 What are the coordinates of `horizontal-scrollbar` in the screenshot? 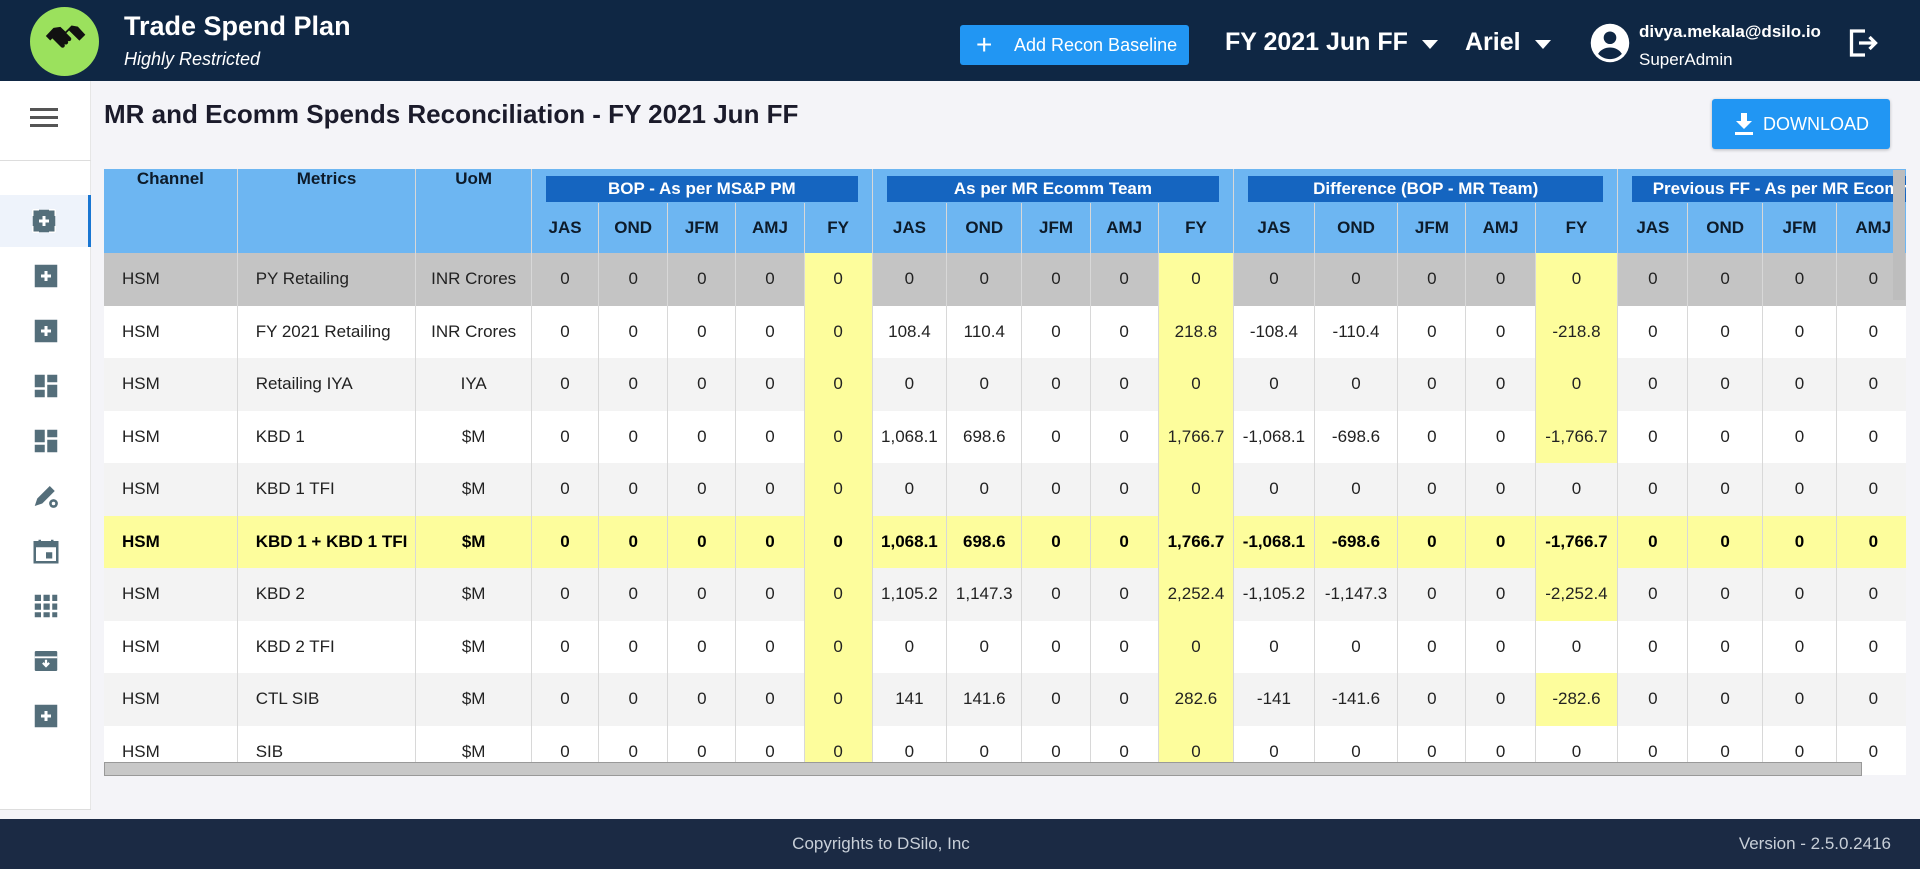 It's located at (983, 769).